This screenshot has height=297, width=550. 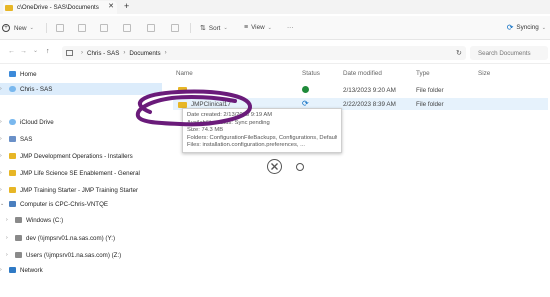 What do you see at coordinates (81, 238) in the screenshot?
I see `sidebar-item-dev-y: › dev (\\jmpsrv01.na.sas.com) (Y:)` at bounding box center [81, 238].